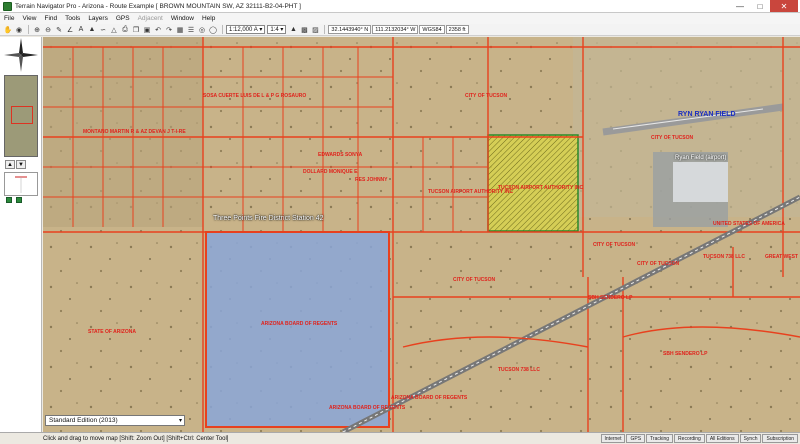 The image size is (800, 444). What do you see at coordinates (277, 29) in the screenshot?
I see `ratio-select: 1:4 ▾` at bounding box center [277, 29].